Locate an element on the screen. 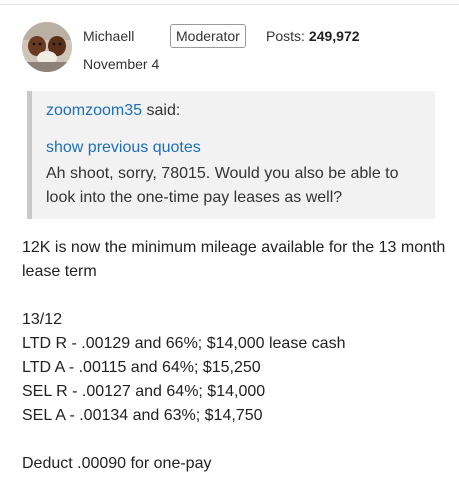  quote-header: zoomzoom35 said: is located at coordinates (113, 111).